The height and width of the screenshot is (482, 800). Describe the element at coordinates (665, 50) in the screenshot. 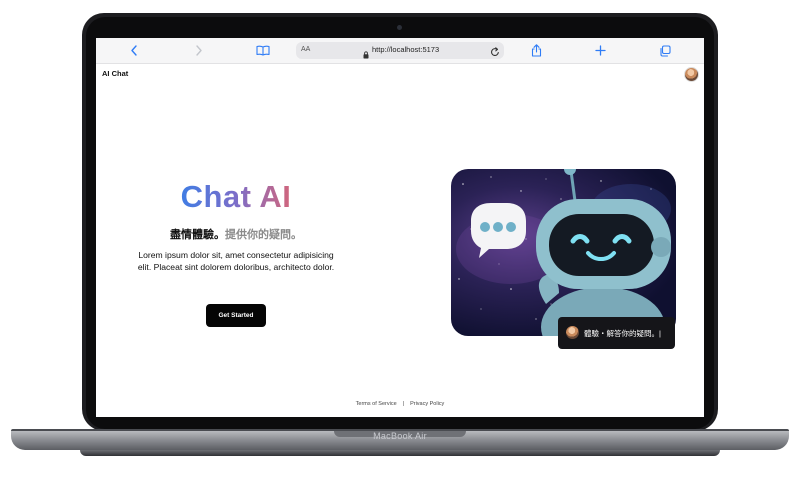

I see `tabs-icon` at that location.